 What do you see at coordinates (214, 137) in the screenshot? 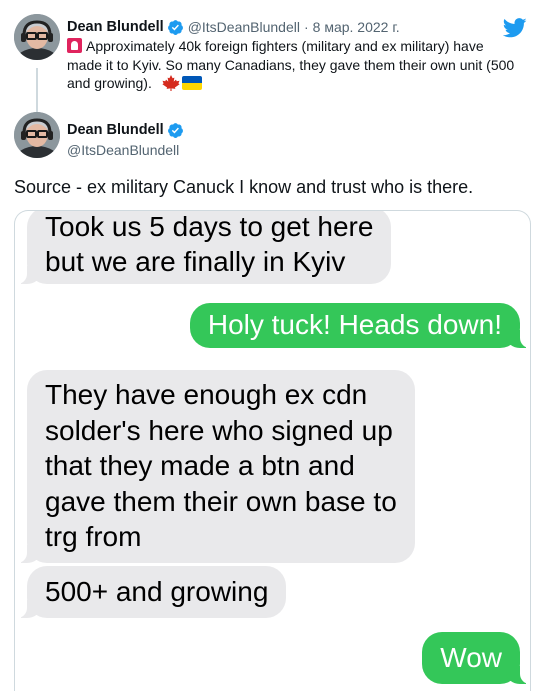
I see `main-tweet-header: Dean Blundell @ItsDeanBlundell` at bounding box center [214, 137].